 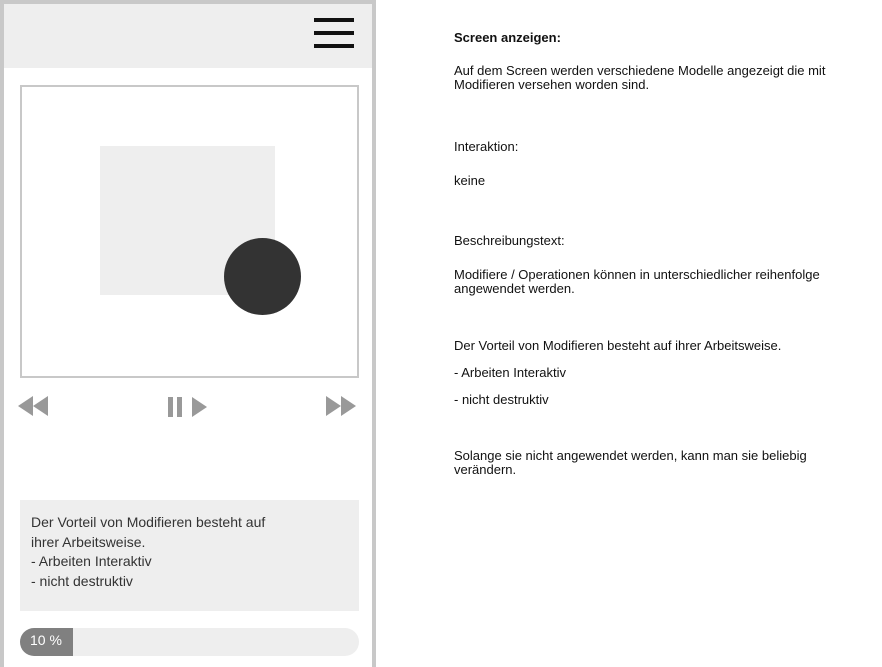 What do you see at coordinates (552, 84) in the screenshot?
I see `text-line: Modifieren versehen worden sind.` at bounding box center [552, 84].